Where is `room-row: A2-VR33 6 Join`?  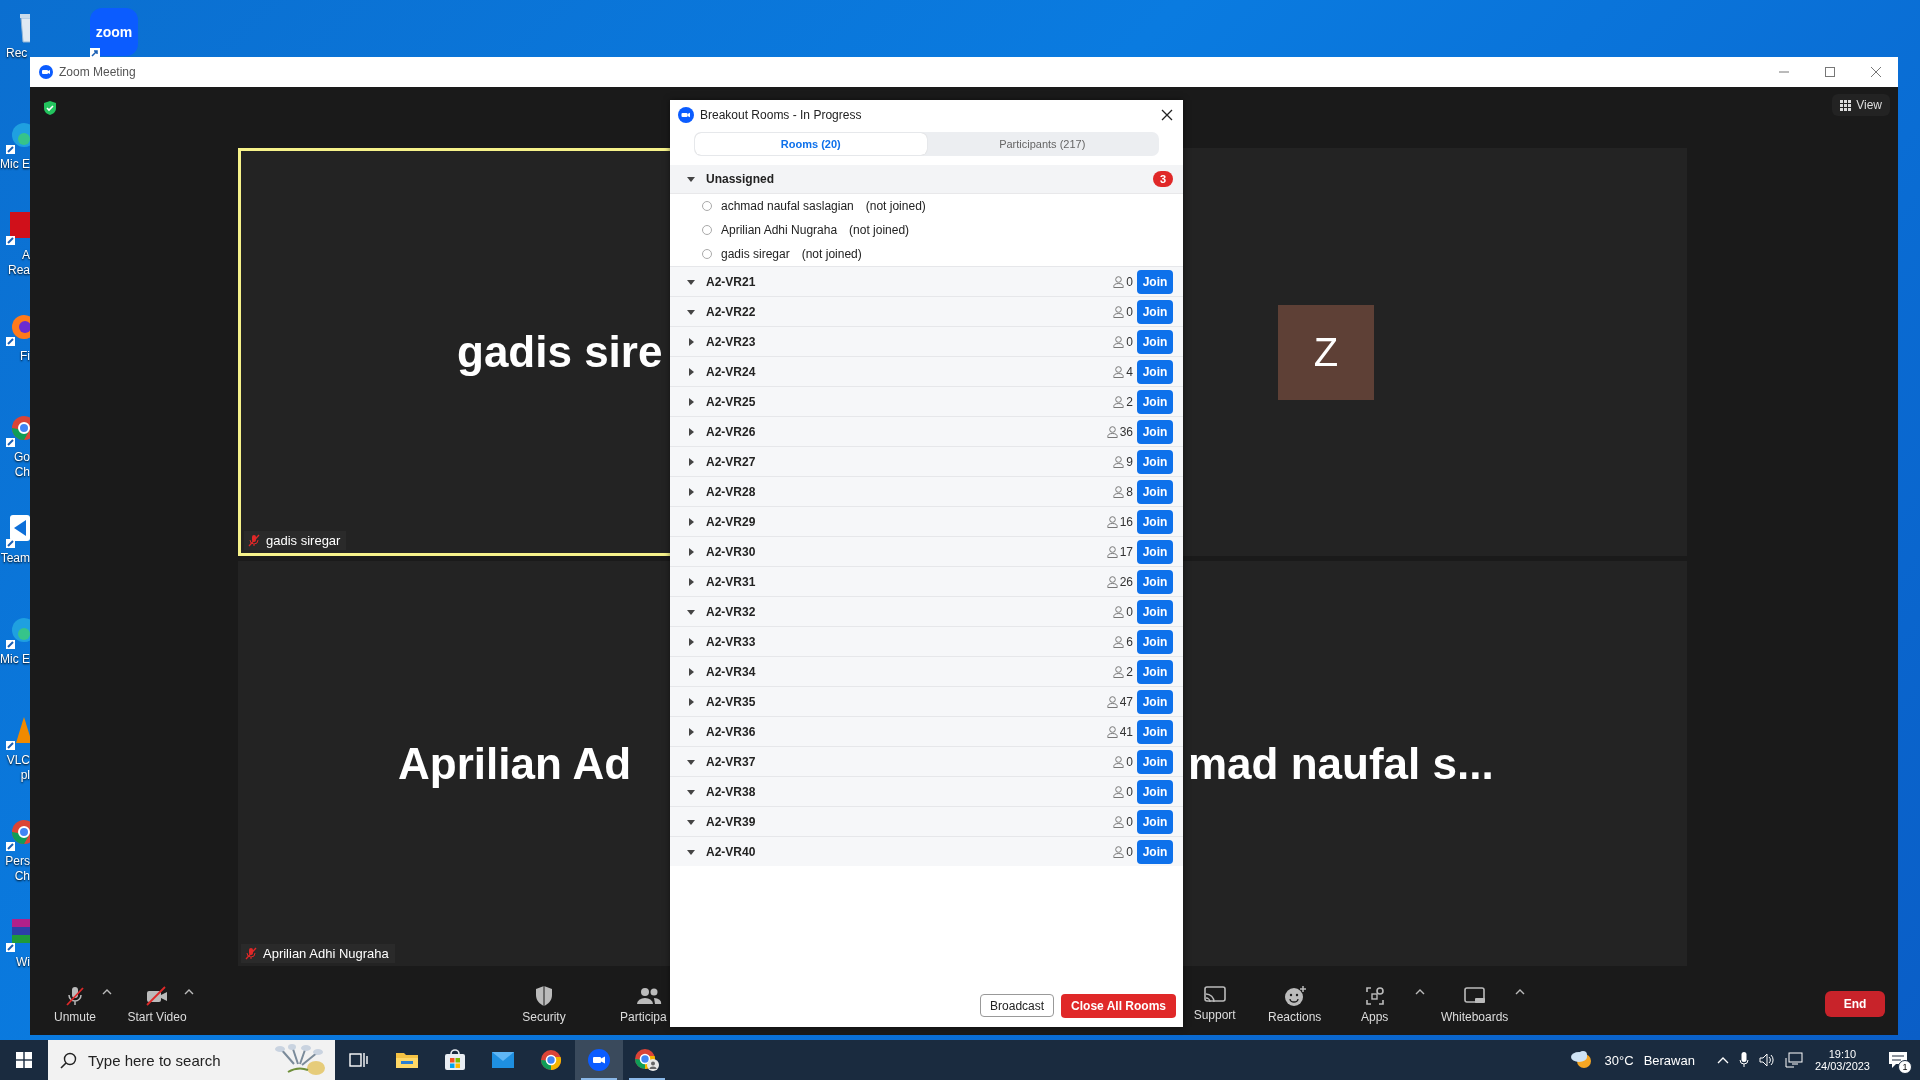 room-row: A2-VR33 6 Join is located at coordinates (926, 641).